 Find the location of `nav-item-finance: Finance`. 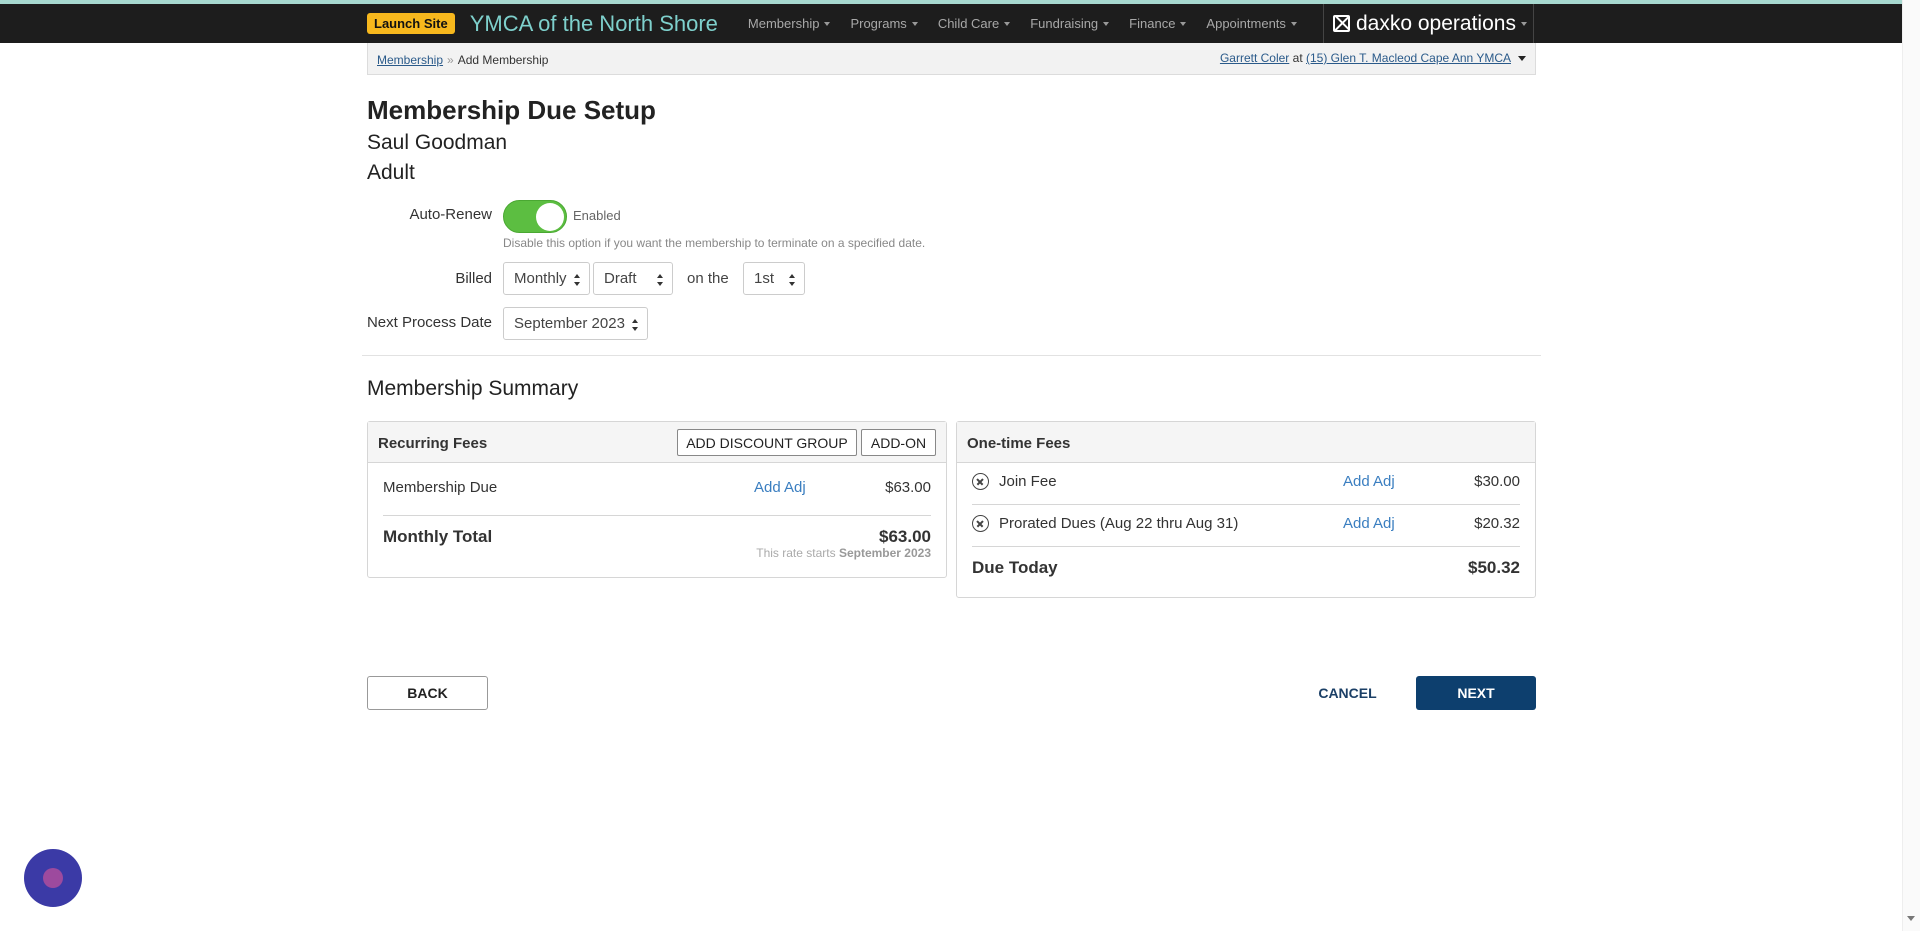

nav-item-finance: Finance is located at coordinates (1158, 23).